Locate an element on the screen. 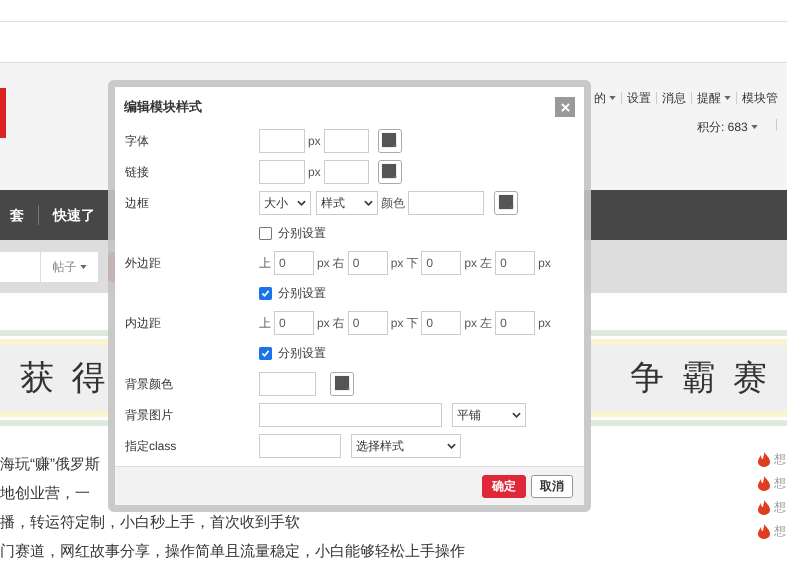 The width and height of the screenshot is (787, 572). field-label: 背景颜色 is located at coordinates (149, 383).